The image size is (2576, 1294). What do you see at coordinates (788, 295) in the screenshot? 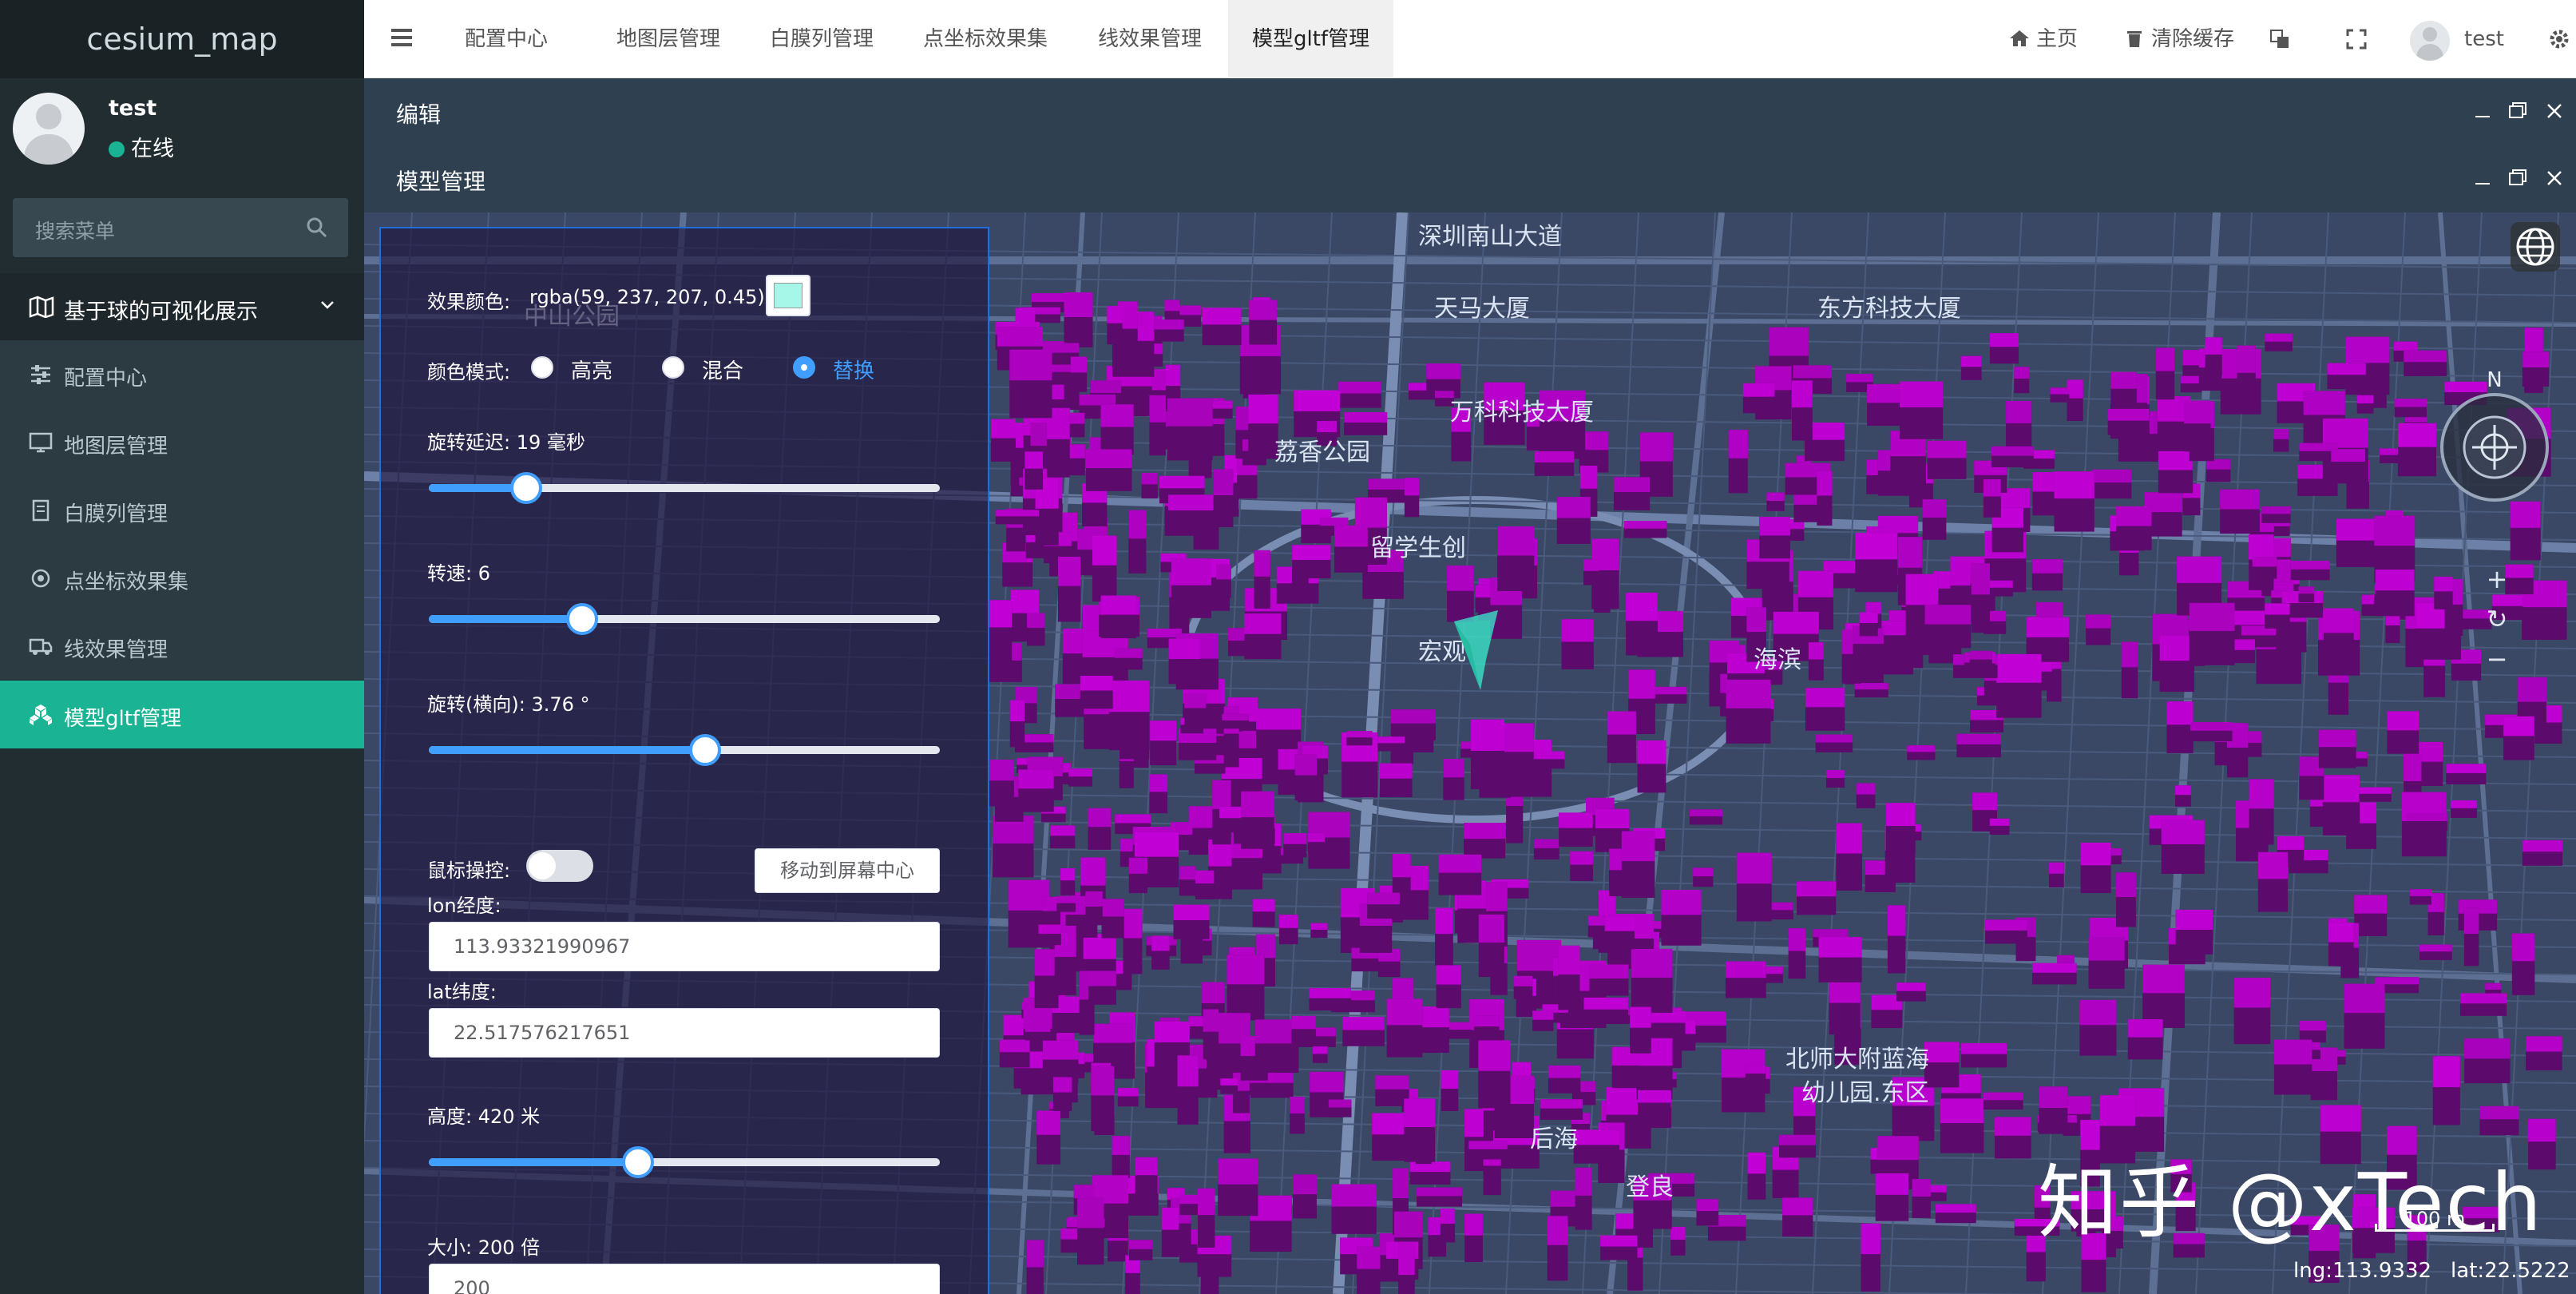
I see `color-picker-swatch` at bounding box center [788, 295].